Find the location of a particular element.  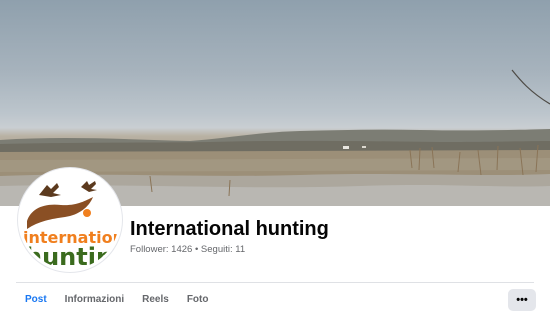

more-options-button: ••• is located at coordinates (522, 300).